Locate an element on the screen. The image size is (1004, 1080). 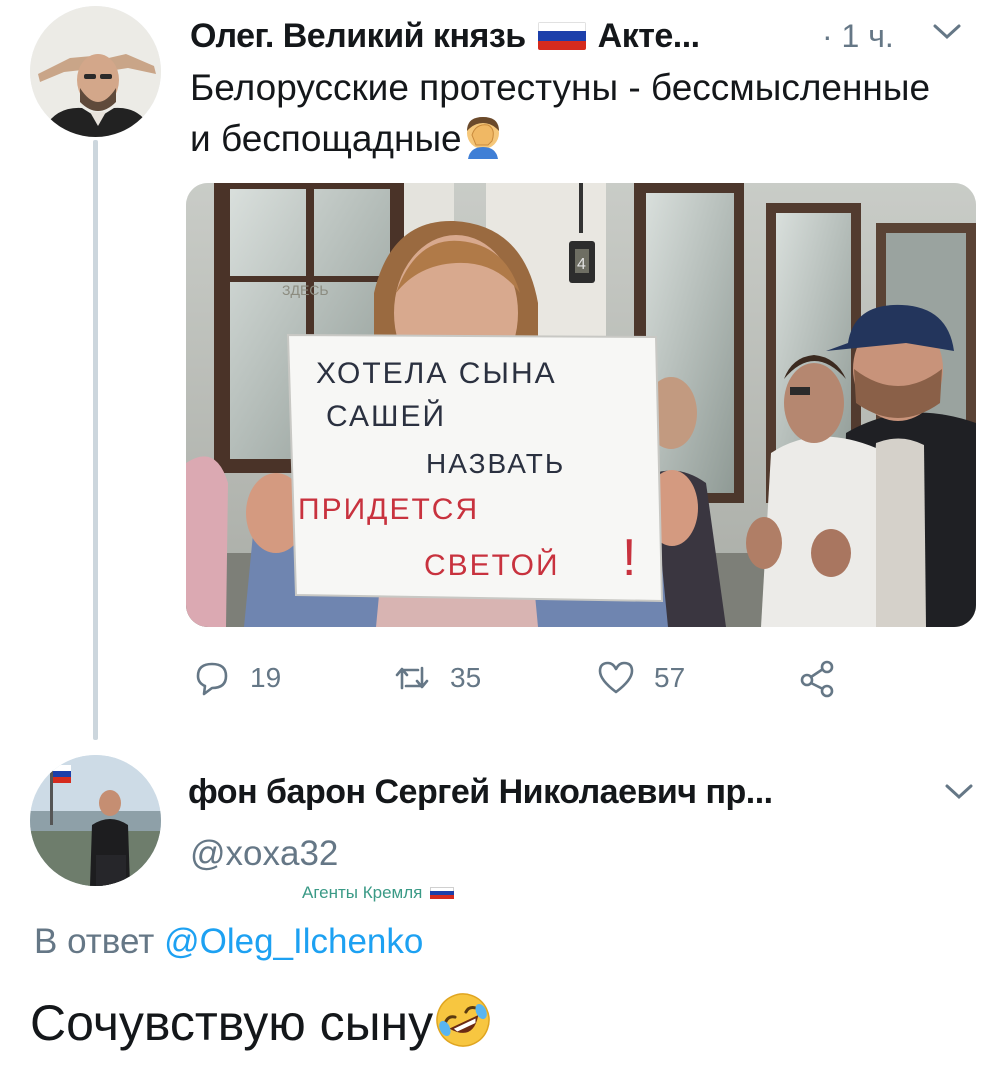
sign-line-4: ПРИДЕТСЯ is located at coordinates (388, 509).